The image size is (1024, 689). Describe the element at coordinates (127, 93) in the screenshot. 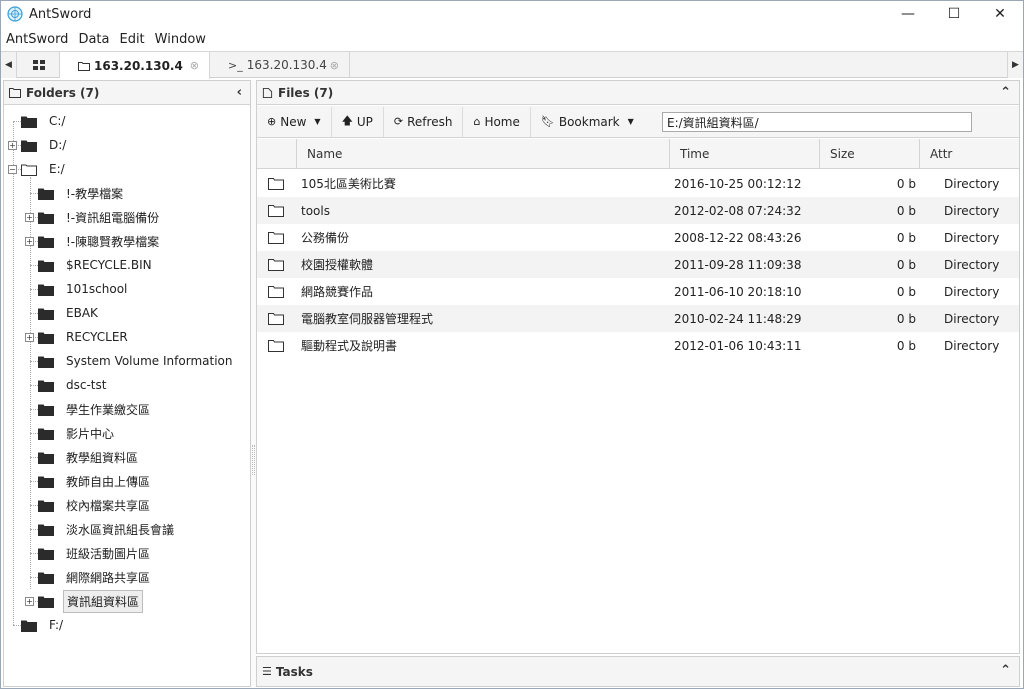

I see `folders-panel-header: Folders (7) ‹` at that location.